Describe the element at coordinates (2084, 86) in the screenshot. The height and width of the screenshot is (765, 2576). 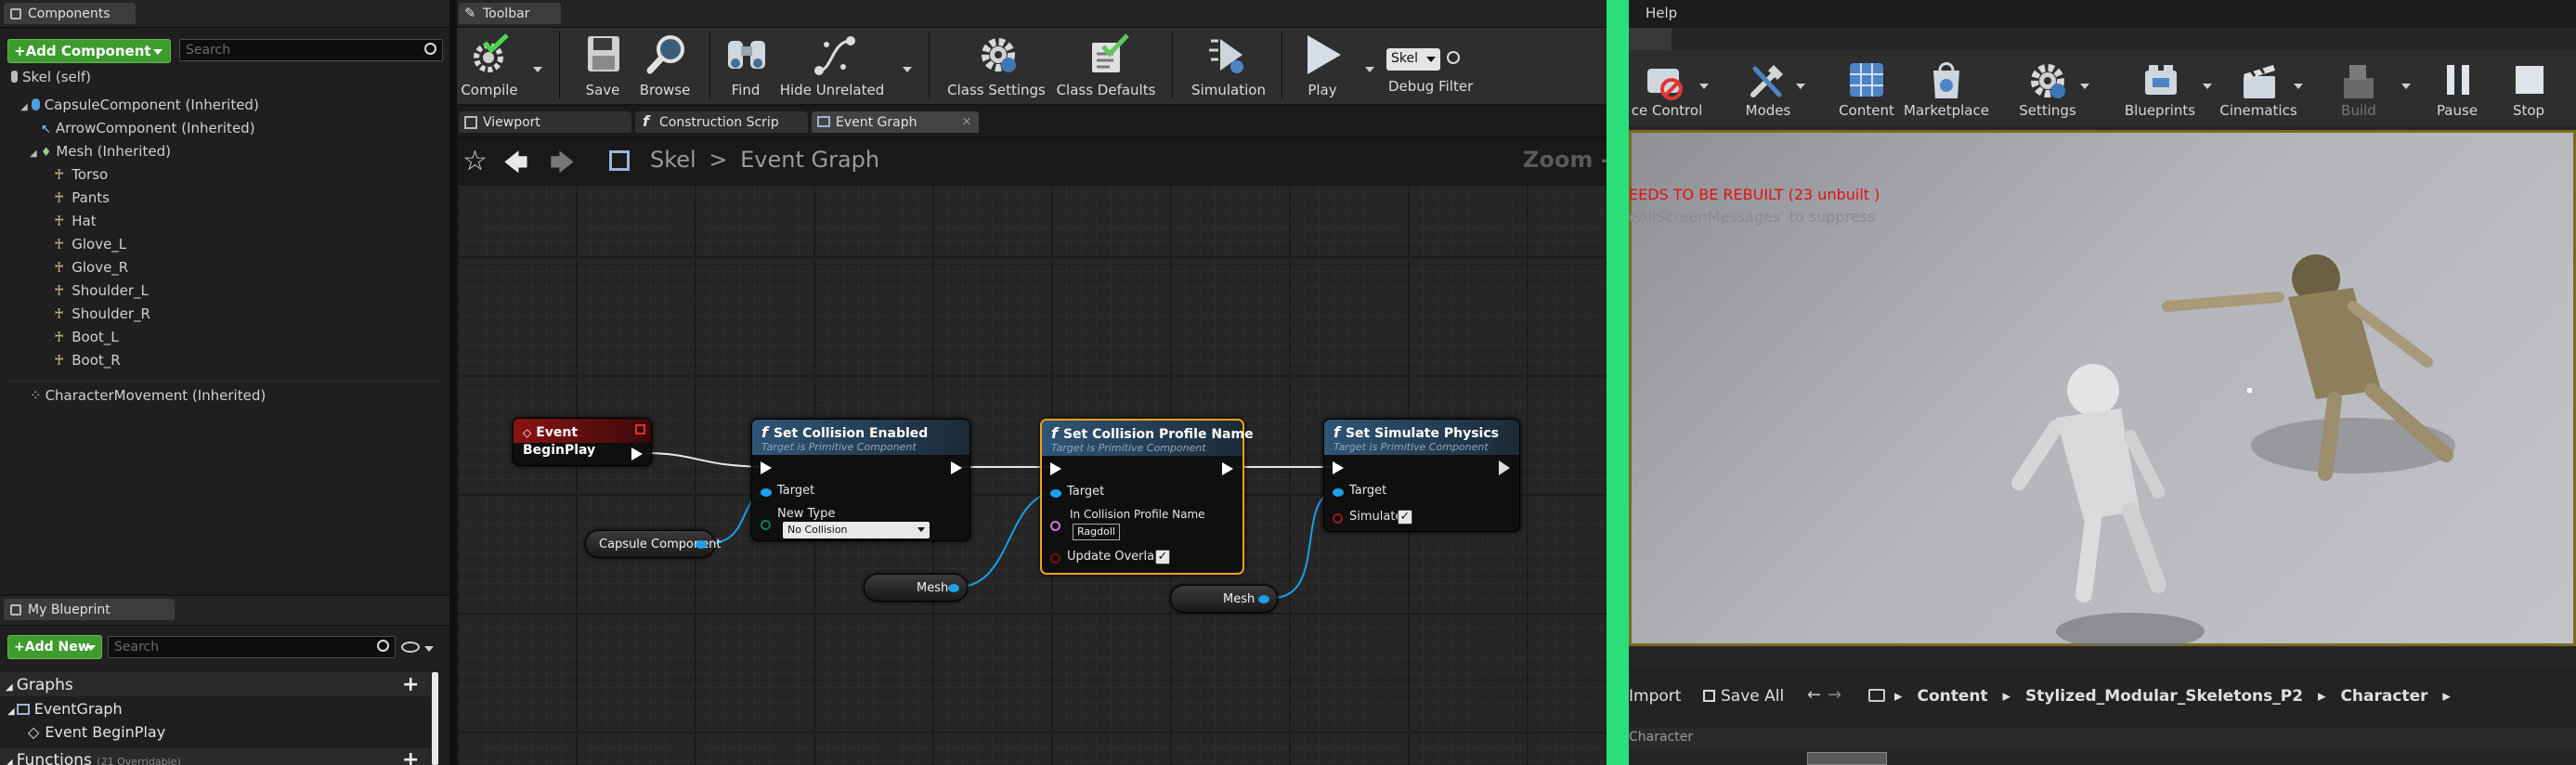
I see `settings-chevron-icon` at that location.